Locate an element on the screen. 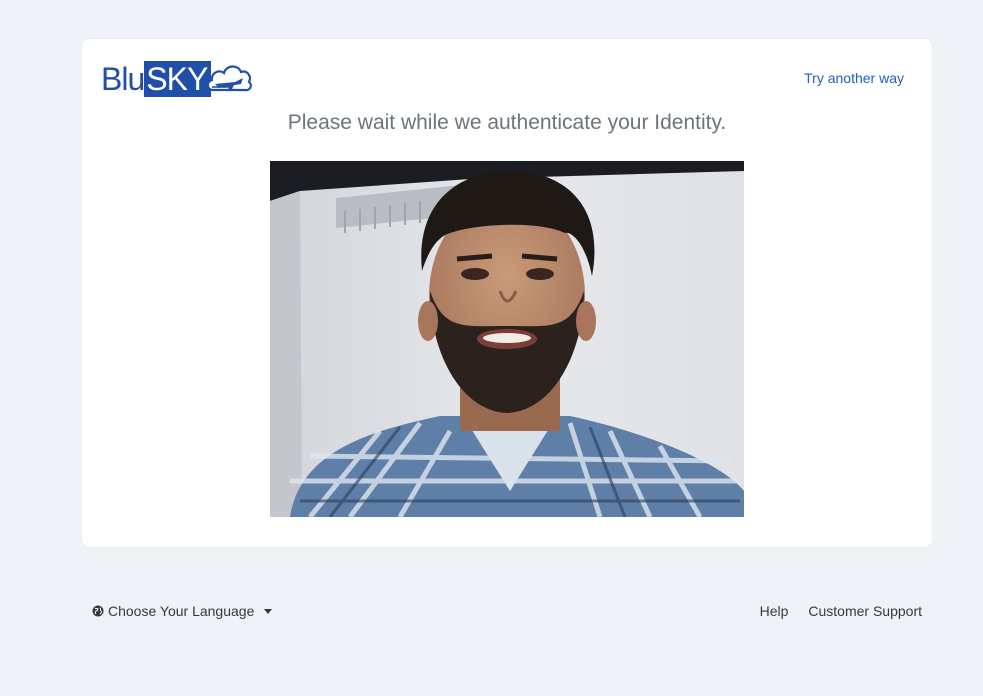  logo-text-sky: SKY is located at coordinates (178, 79).